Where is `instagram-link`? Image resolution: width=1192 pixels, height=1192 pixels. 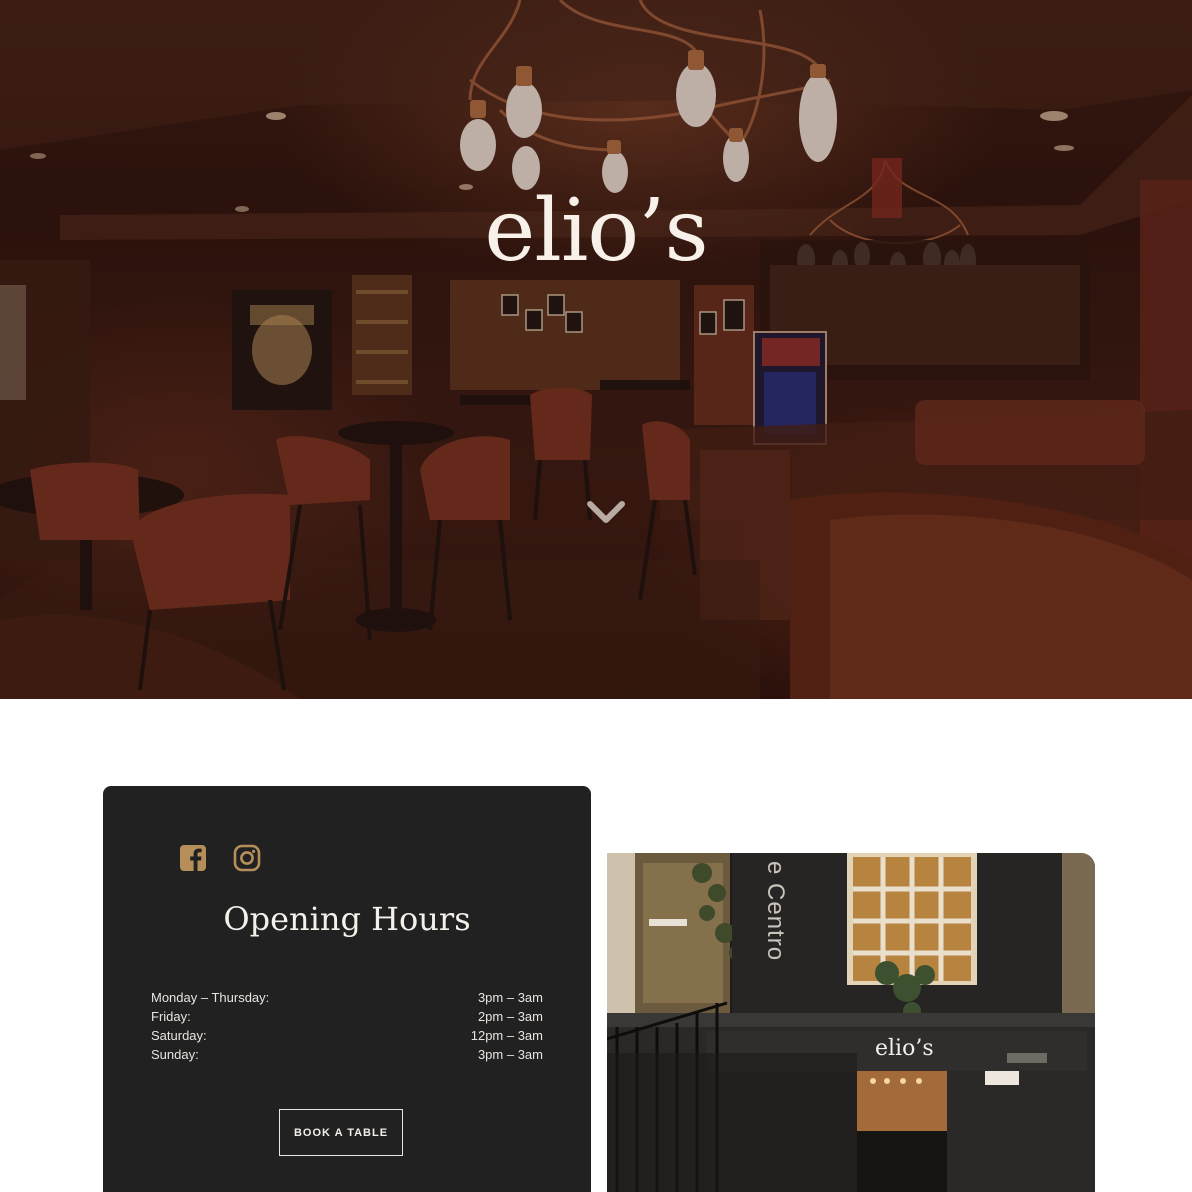 instagram-link is located at coordinates (247, 858).